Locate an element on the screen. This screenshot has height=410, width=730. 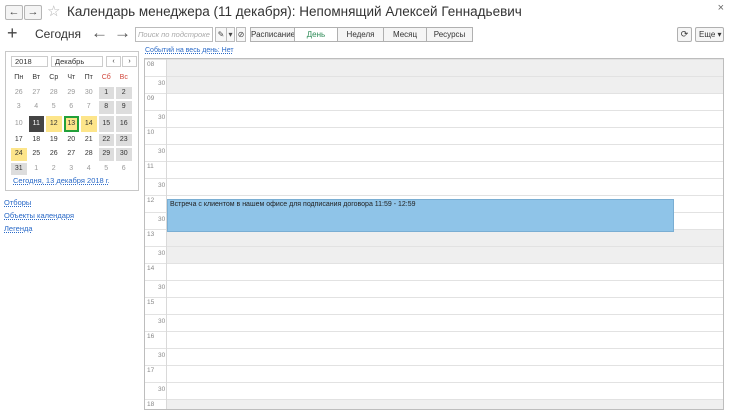
today-date-link: Сегодня, 13 декабря 2018 г. is located at coordinates (61, 180).